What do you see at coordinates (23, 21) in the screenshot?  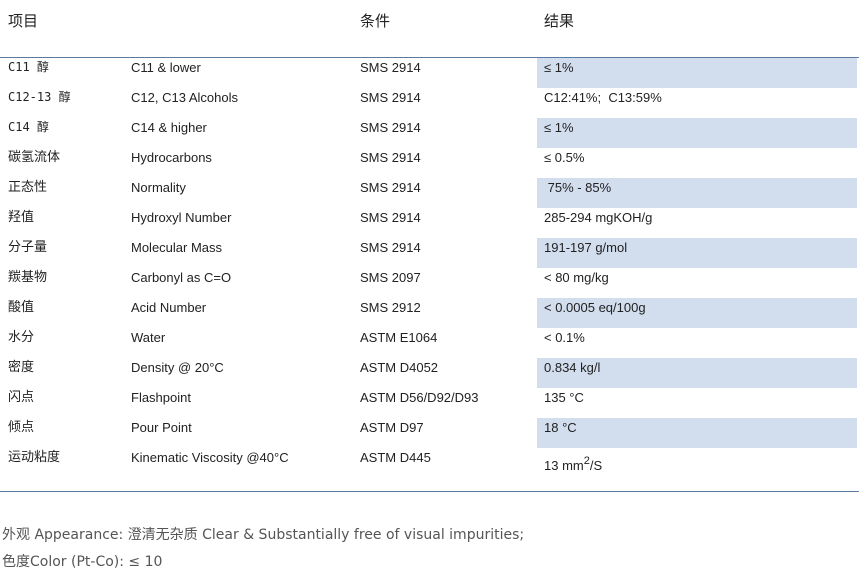 I see `header-item: 项目` at bounding box center [23, 21].